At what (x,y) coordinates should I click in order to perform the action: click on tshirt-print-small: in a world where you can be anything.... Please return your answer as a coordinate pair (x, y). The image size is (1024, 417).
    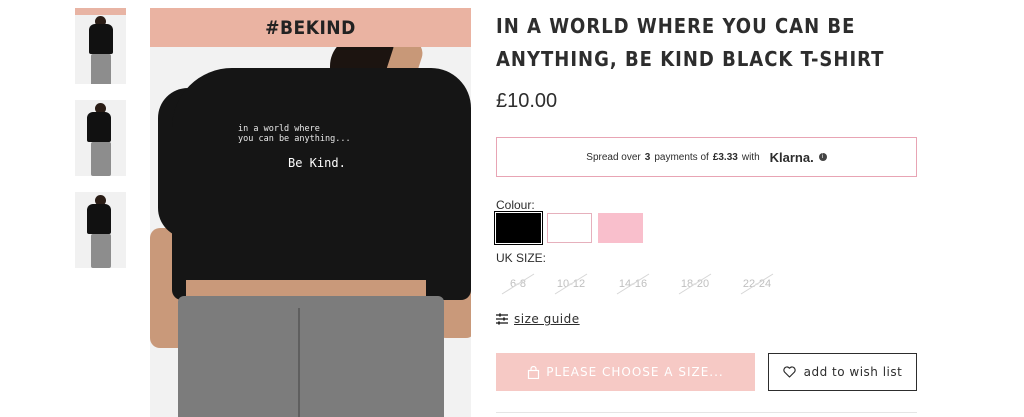
    Looking at the image, I should click on (294, 134).